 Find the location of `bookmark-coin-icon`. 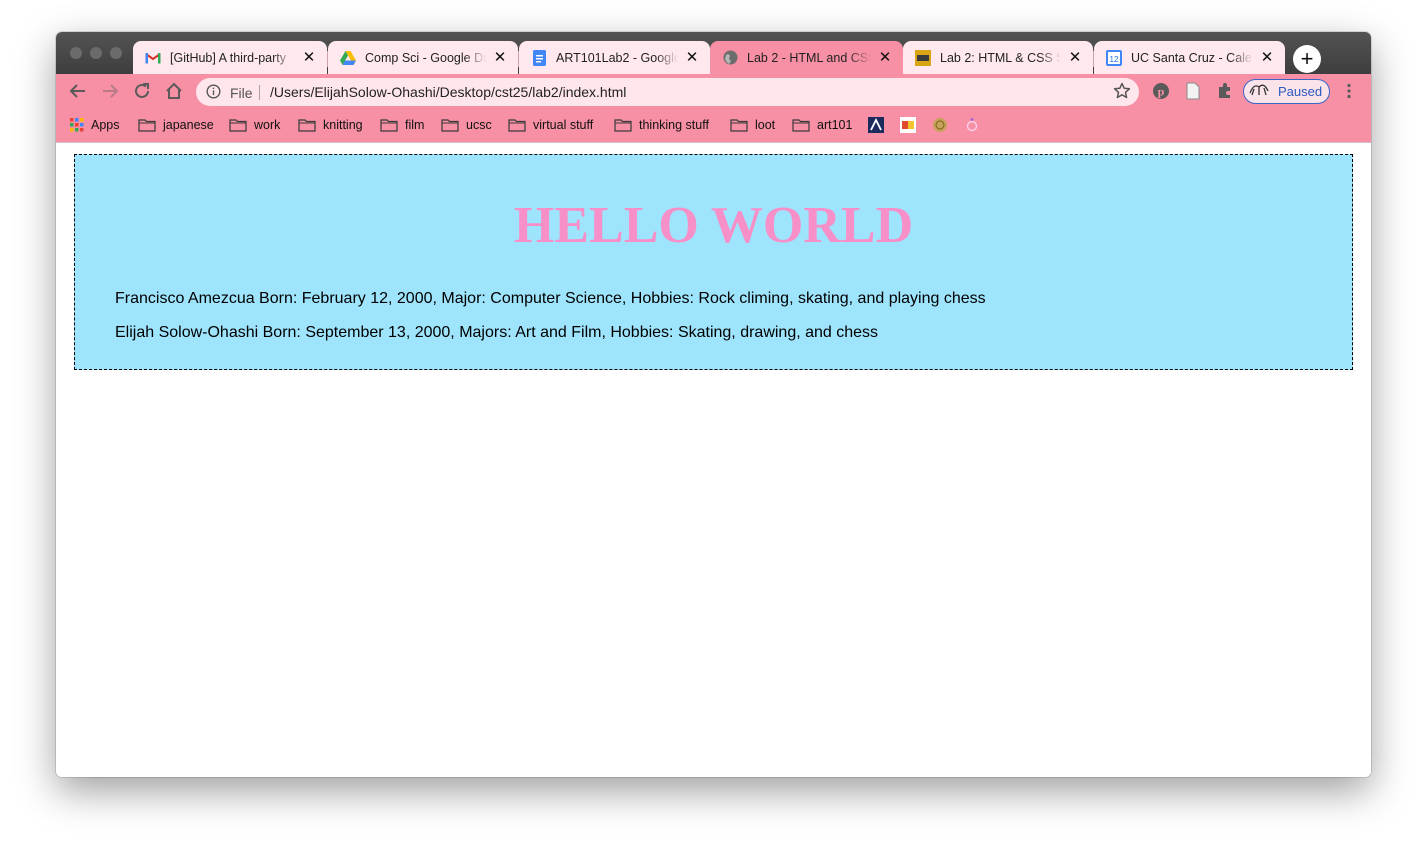

bookmark-coin-icon is located at coordinates (943, 125).